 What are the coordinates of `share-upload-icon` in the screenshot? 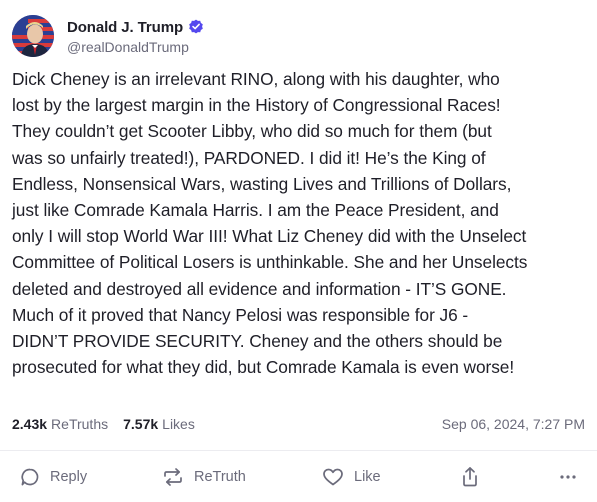 It's located at (470, 477).